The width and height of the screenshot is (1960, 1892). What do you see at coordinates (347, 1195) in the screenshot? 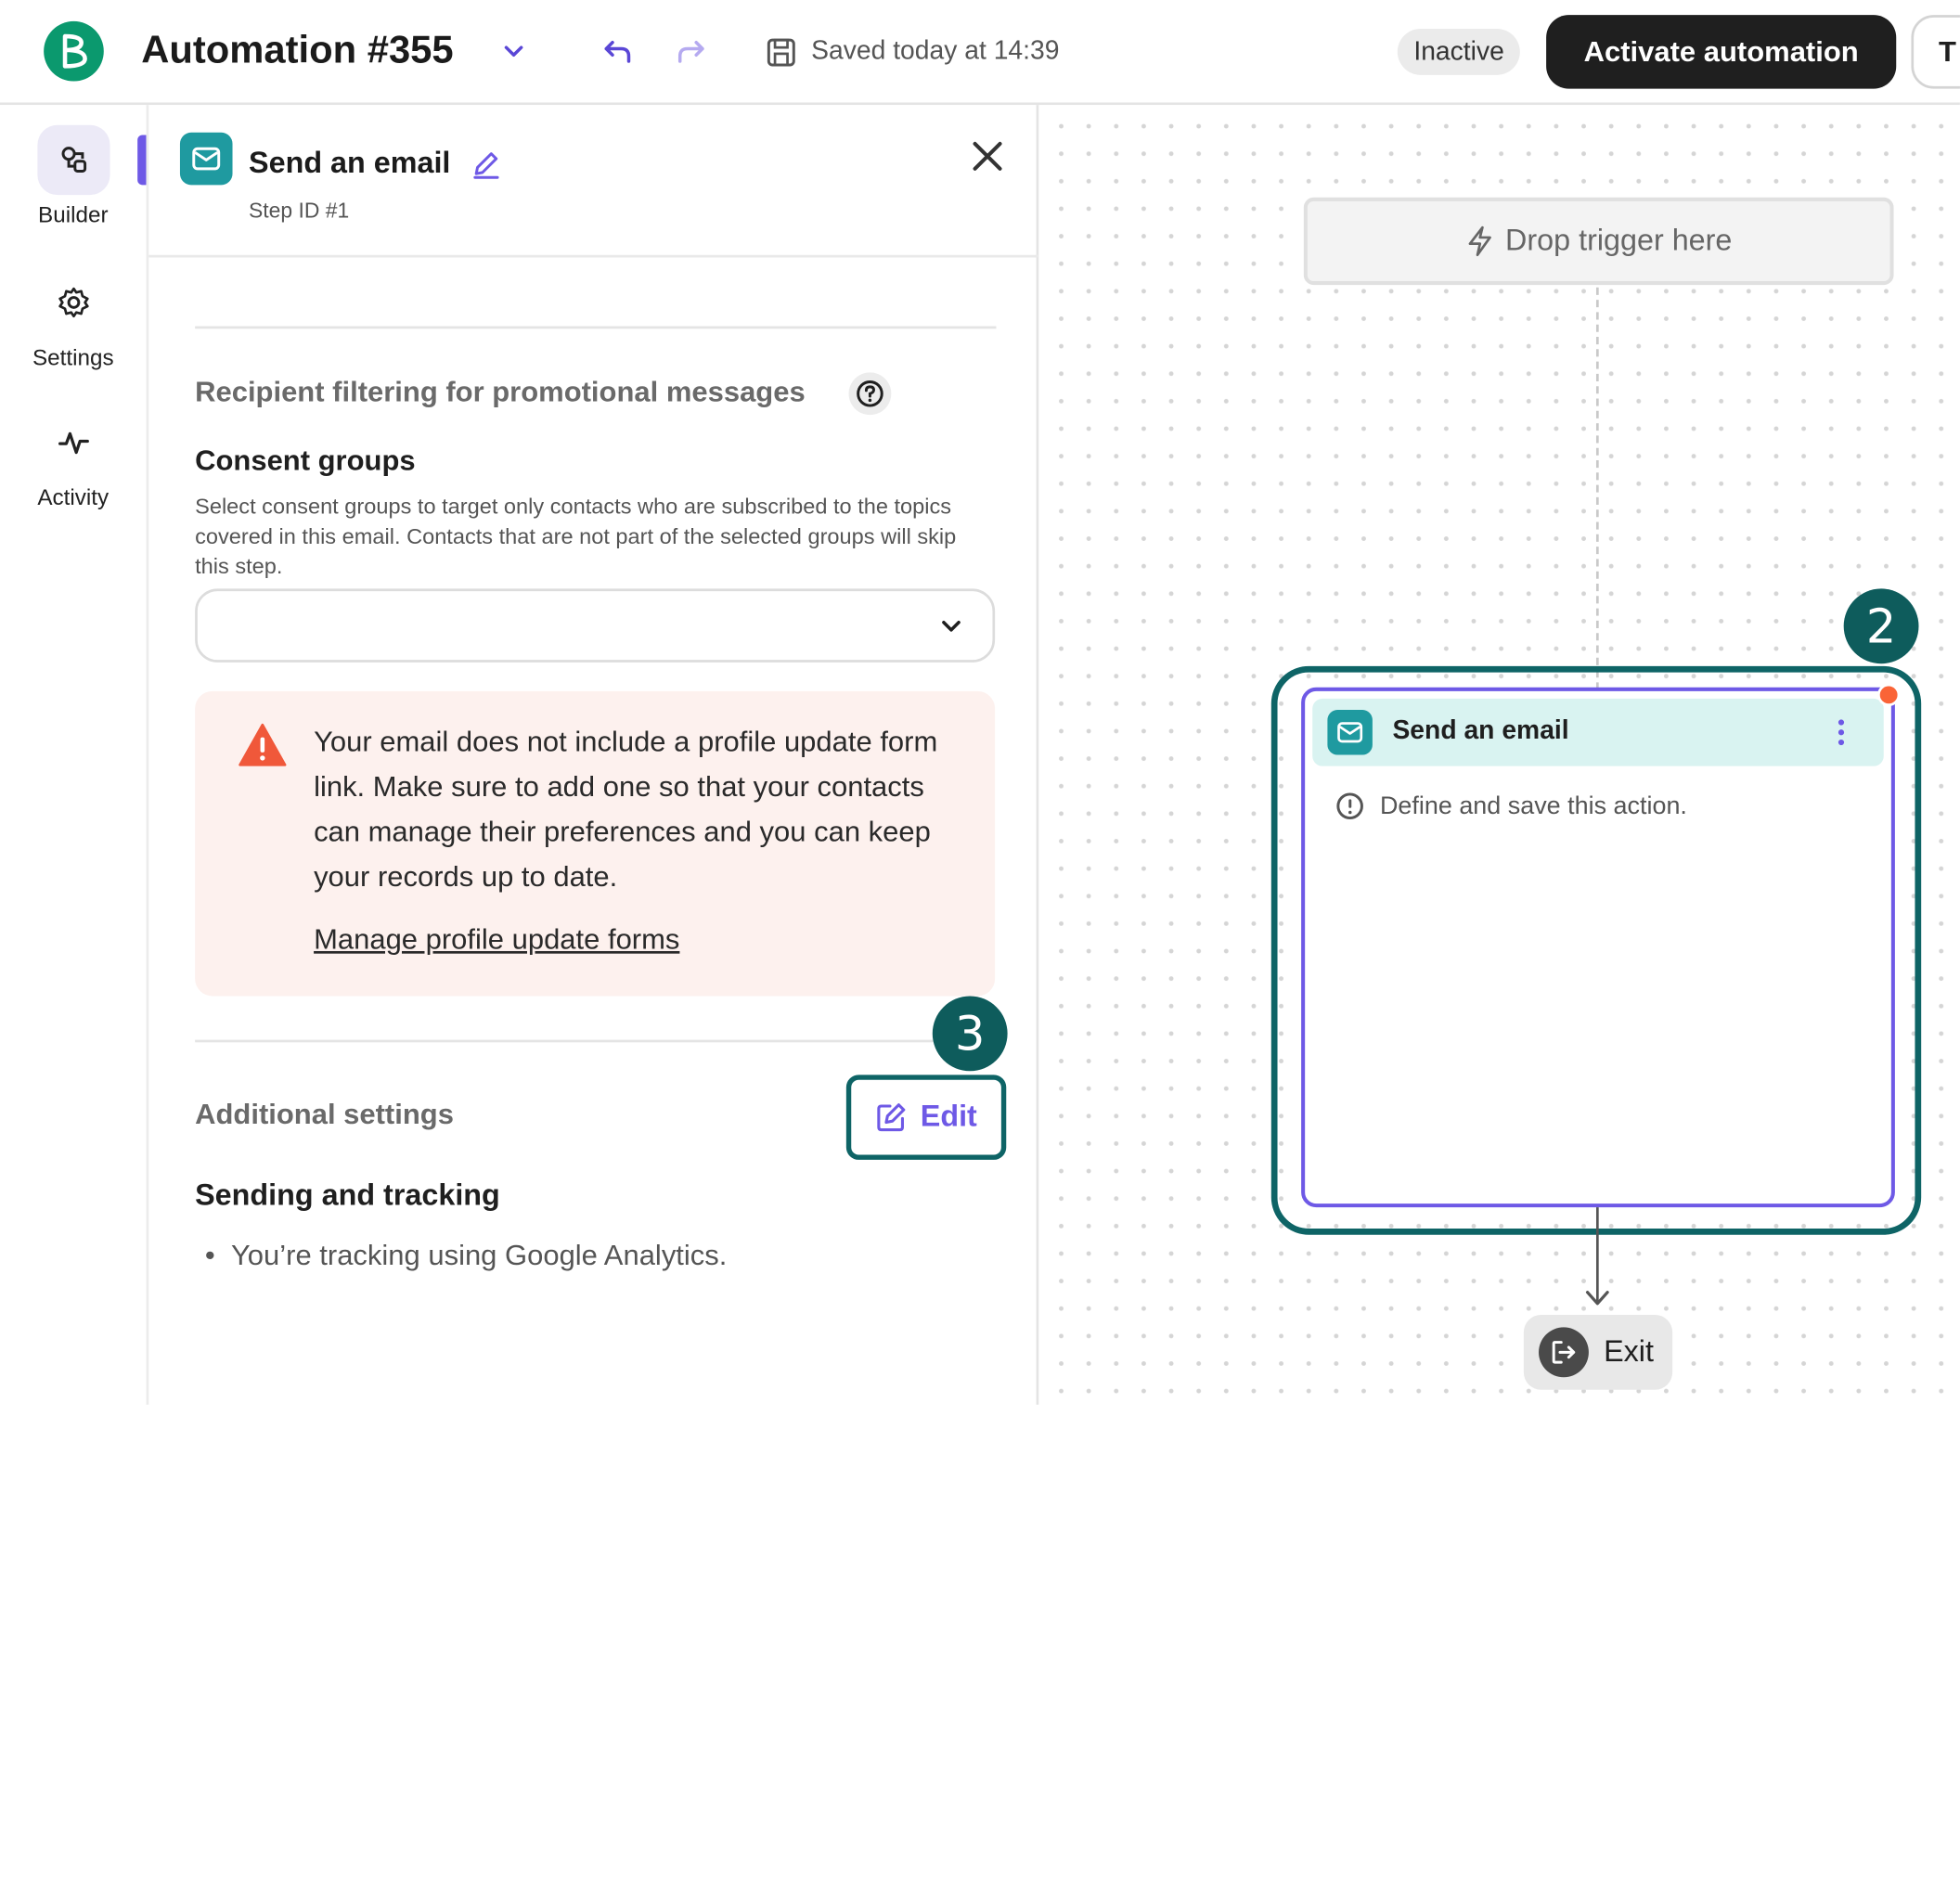
I see `sending-tracking-title: Sending and tracking` at bounding box center [347, 1195].